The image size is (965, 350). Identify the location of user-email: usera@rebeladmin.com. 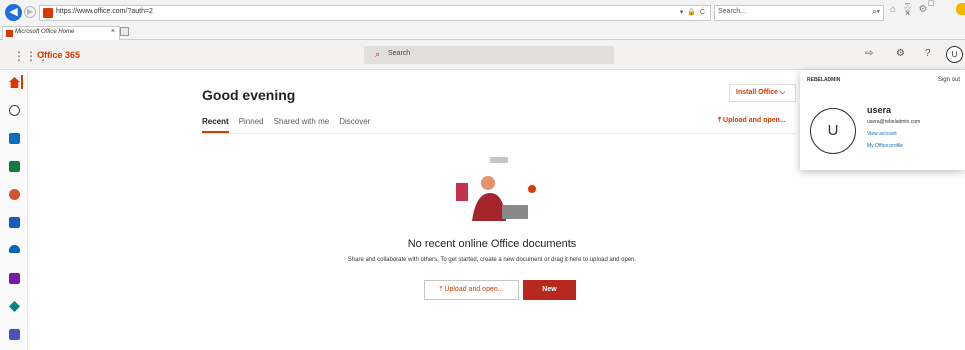
(894, 122).